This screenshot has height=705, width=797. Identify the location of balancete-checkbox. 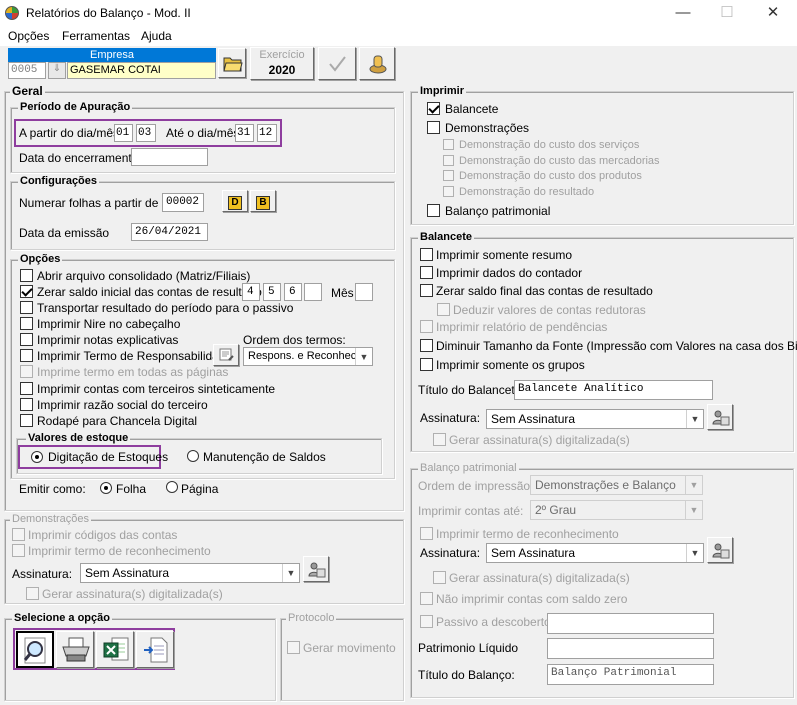
(433, 108).